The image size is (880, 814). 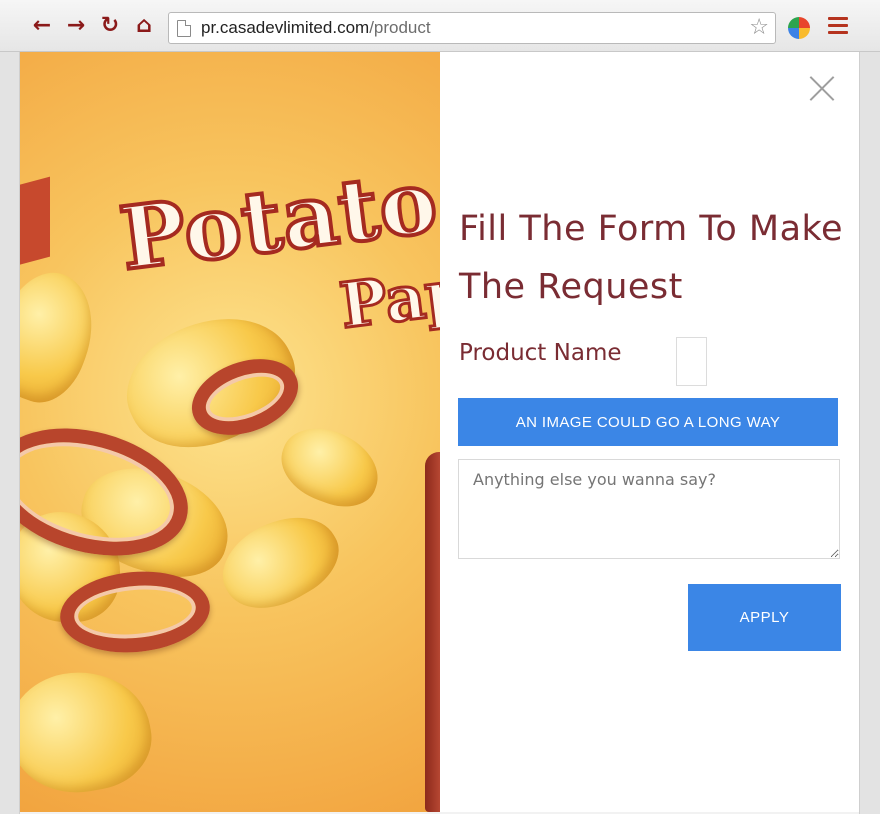 I want to click on form-title: Fill The Form To Make The Request, so click(x=651, y=258).